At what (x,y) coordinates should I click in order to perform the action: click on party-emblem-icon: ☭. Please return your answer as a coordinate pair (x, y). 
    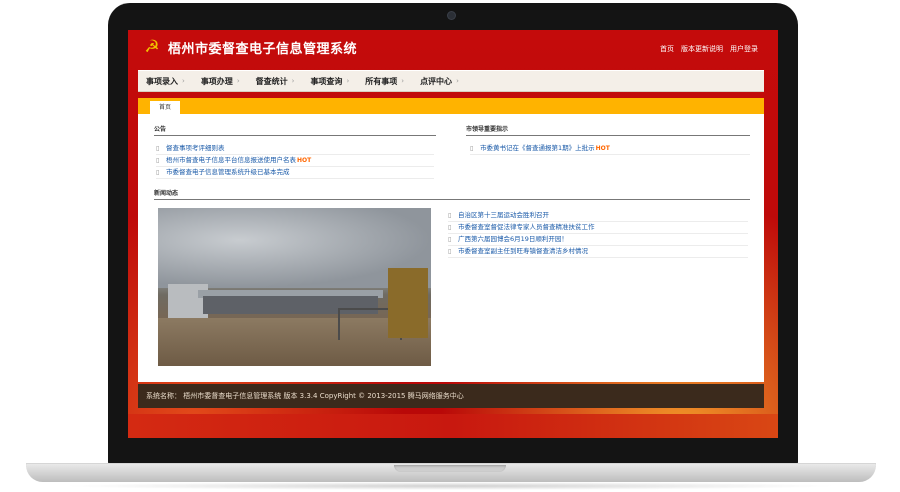
    Looking at the image, I should click on (152, 47).